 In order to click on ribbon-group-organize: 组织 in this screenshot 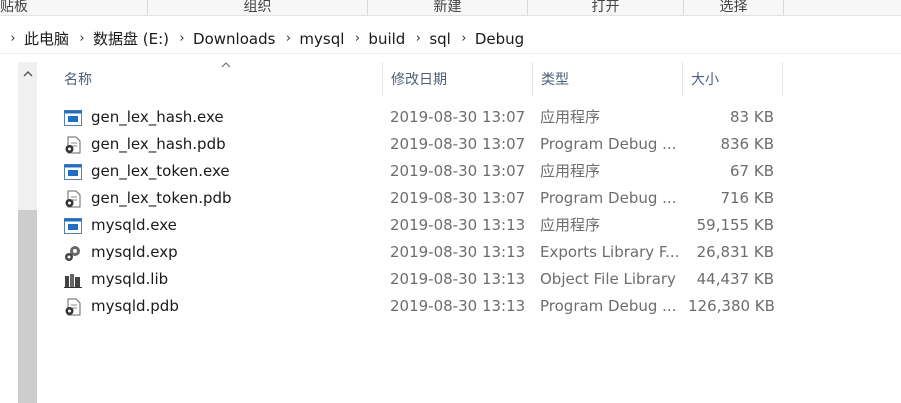, I will do `click(258, 7)`.